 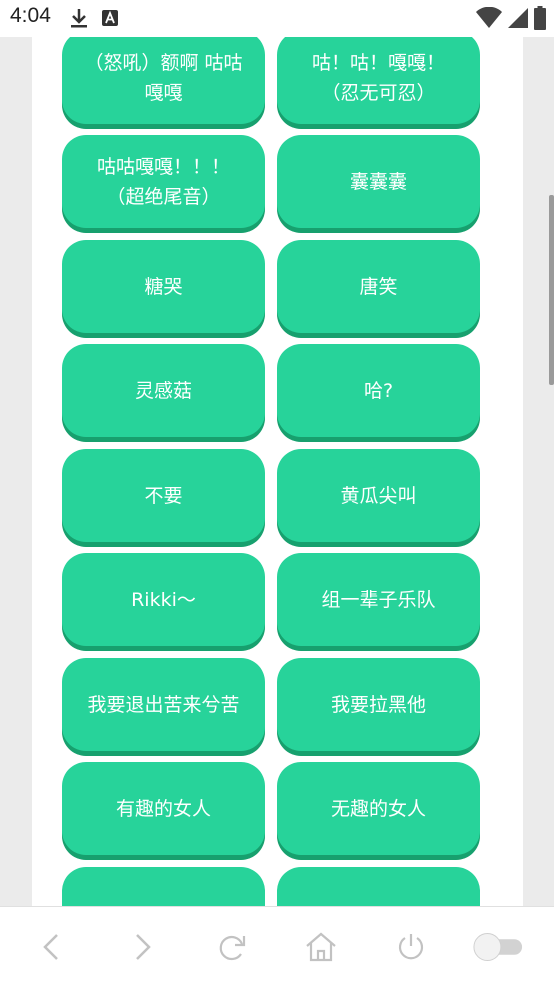 What do you see at coordinates (378, 286) in the screenshot?
I see `sound-button: 唐笑` at bounding box center [378, 286].